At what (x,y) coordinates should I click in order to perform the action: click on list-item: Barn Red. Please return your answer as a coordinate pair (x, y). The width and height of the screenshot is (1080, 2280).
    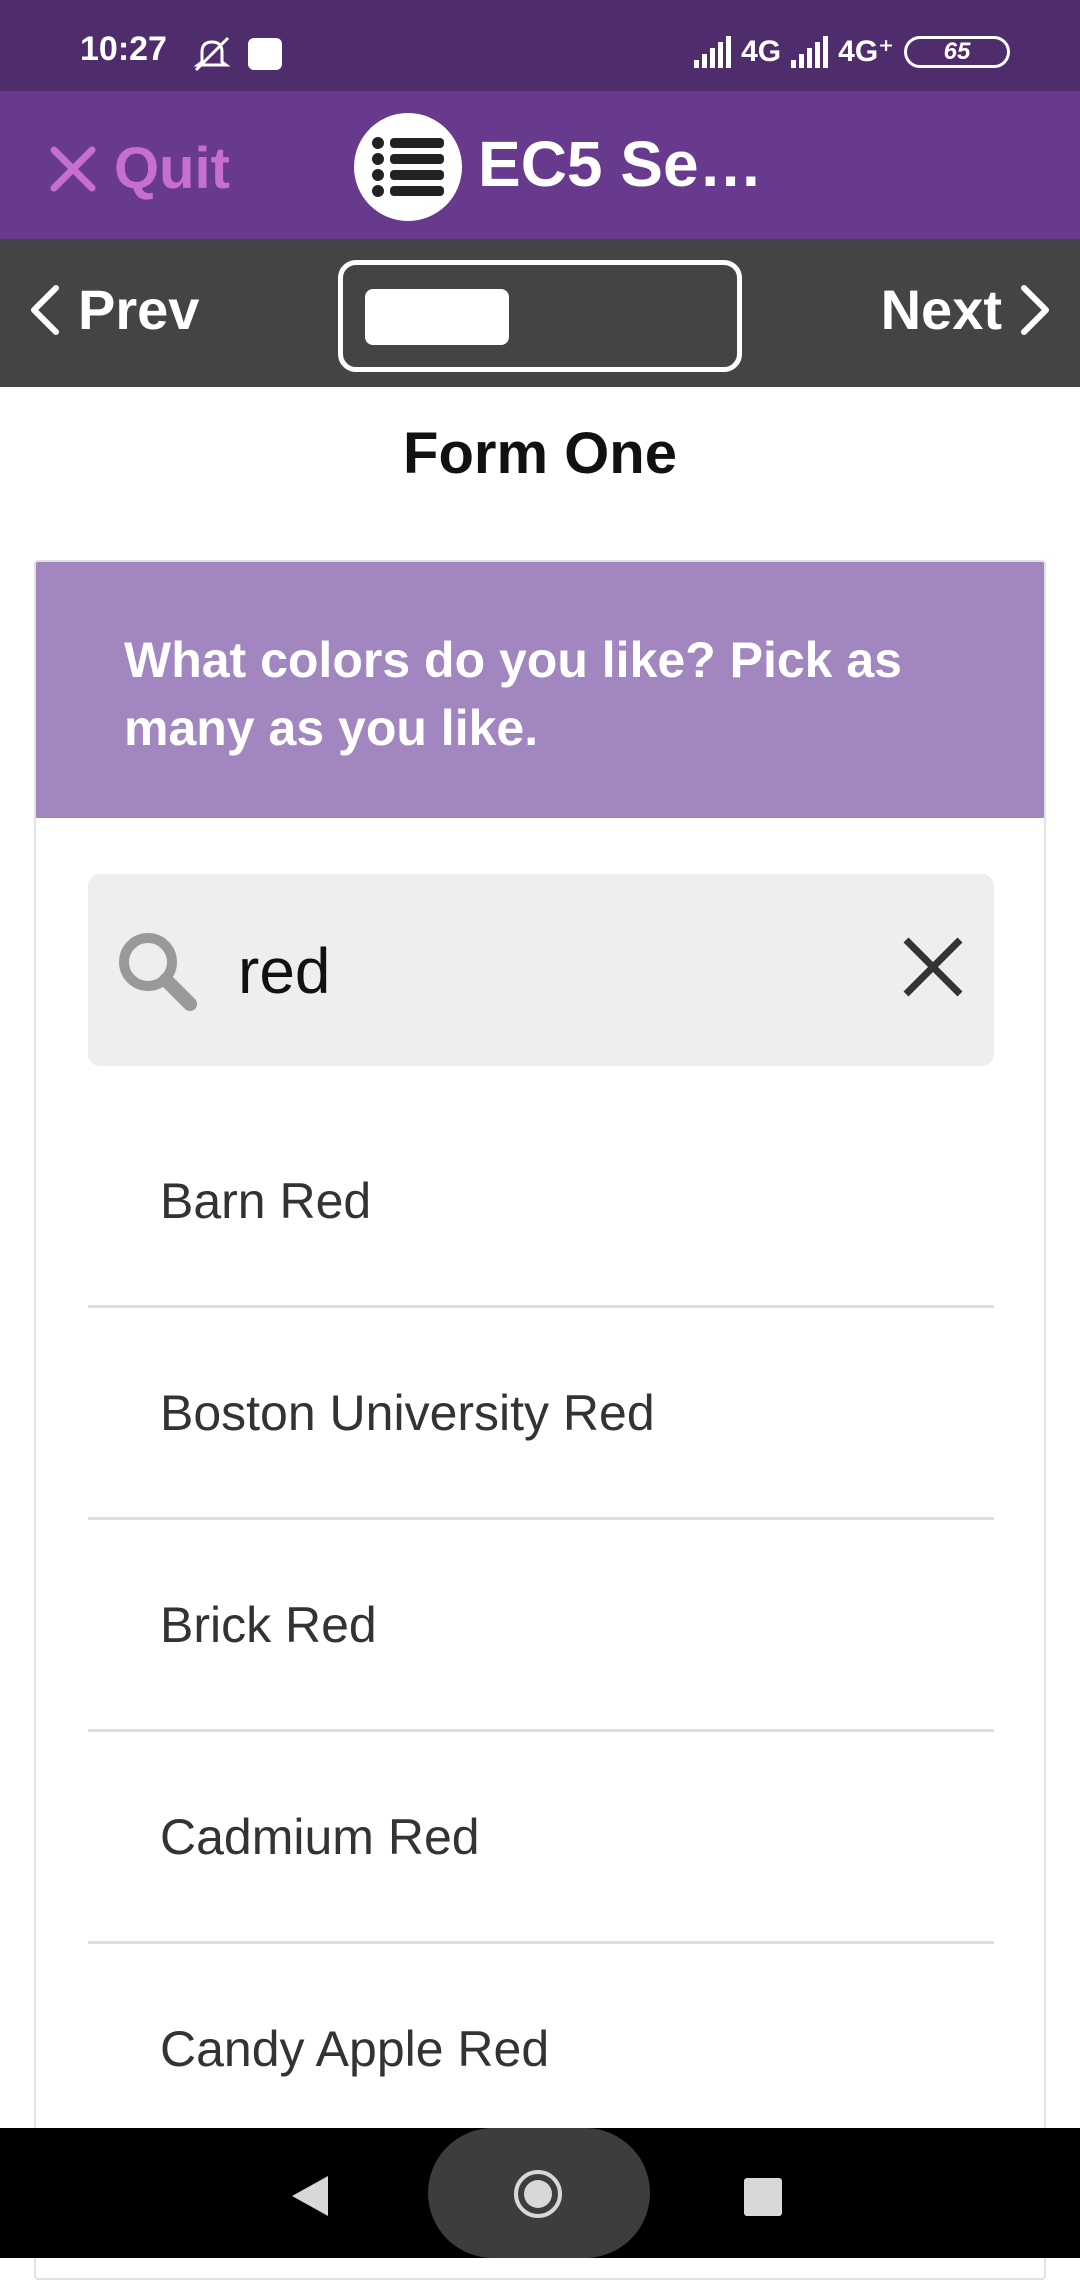
    Looking at the image, I should click on (541, 1202).